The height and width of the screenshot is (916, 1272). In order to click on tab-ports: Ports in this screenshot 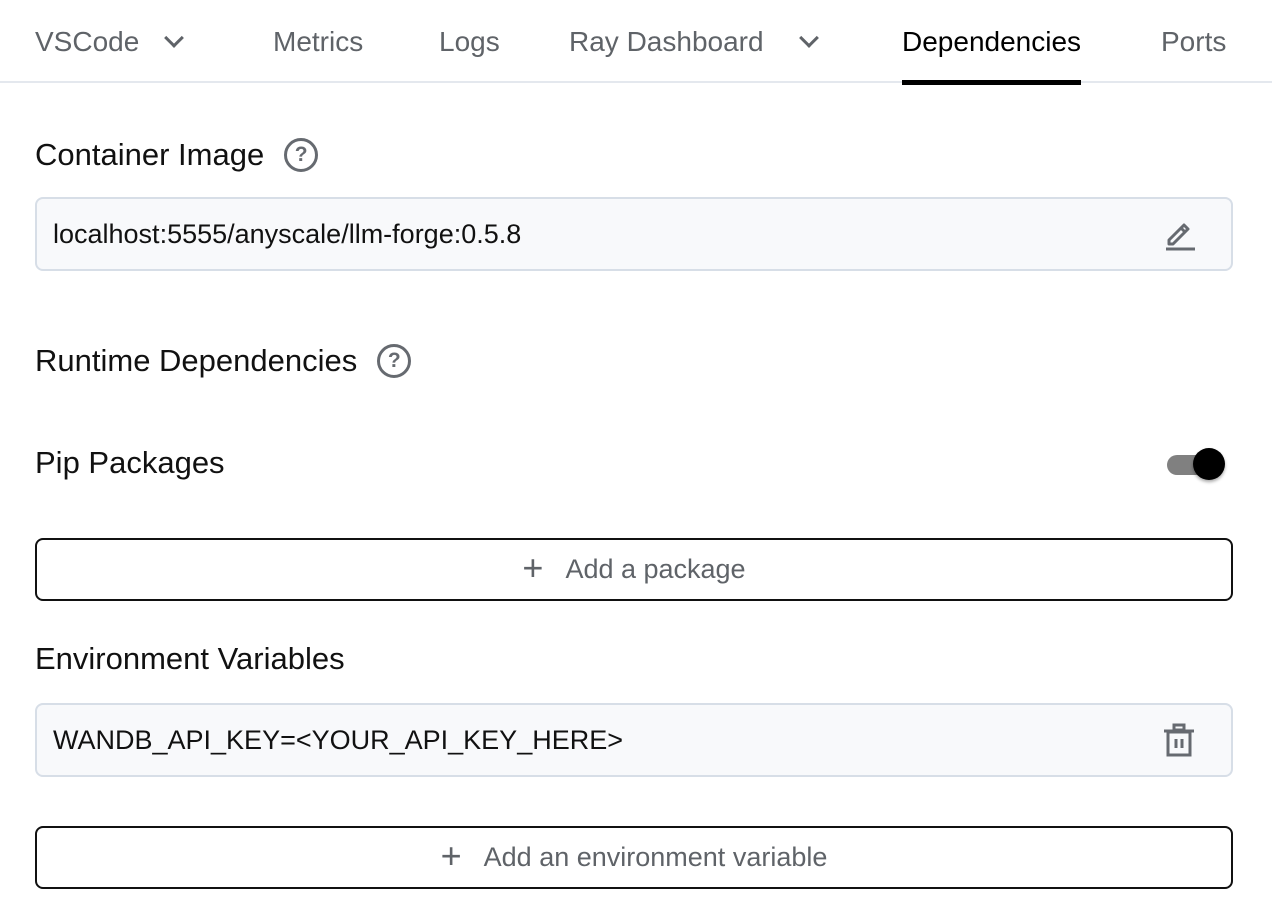, I will do `click(1193, 41)`.